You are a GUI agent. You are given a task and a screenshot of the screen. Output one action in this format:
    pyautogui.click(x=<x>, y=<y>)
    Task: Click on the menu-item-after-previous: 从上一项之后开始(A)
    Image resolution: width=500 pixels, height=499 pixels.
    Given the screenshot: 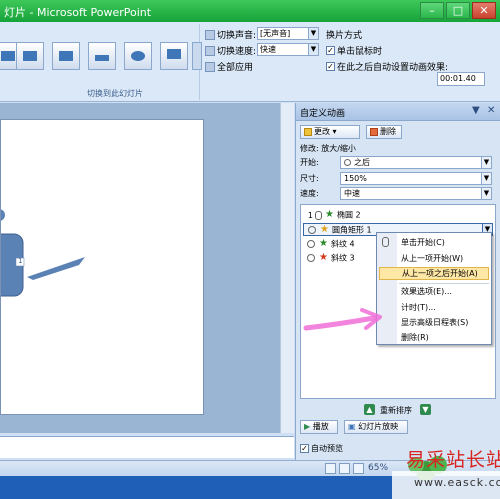 What is the action you would take?
    pyautogui.click(x=434, y=273)
    